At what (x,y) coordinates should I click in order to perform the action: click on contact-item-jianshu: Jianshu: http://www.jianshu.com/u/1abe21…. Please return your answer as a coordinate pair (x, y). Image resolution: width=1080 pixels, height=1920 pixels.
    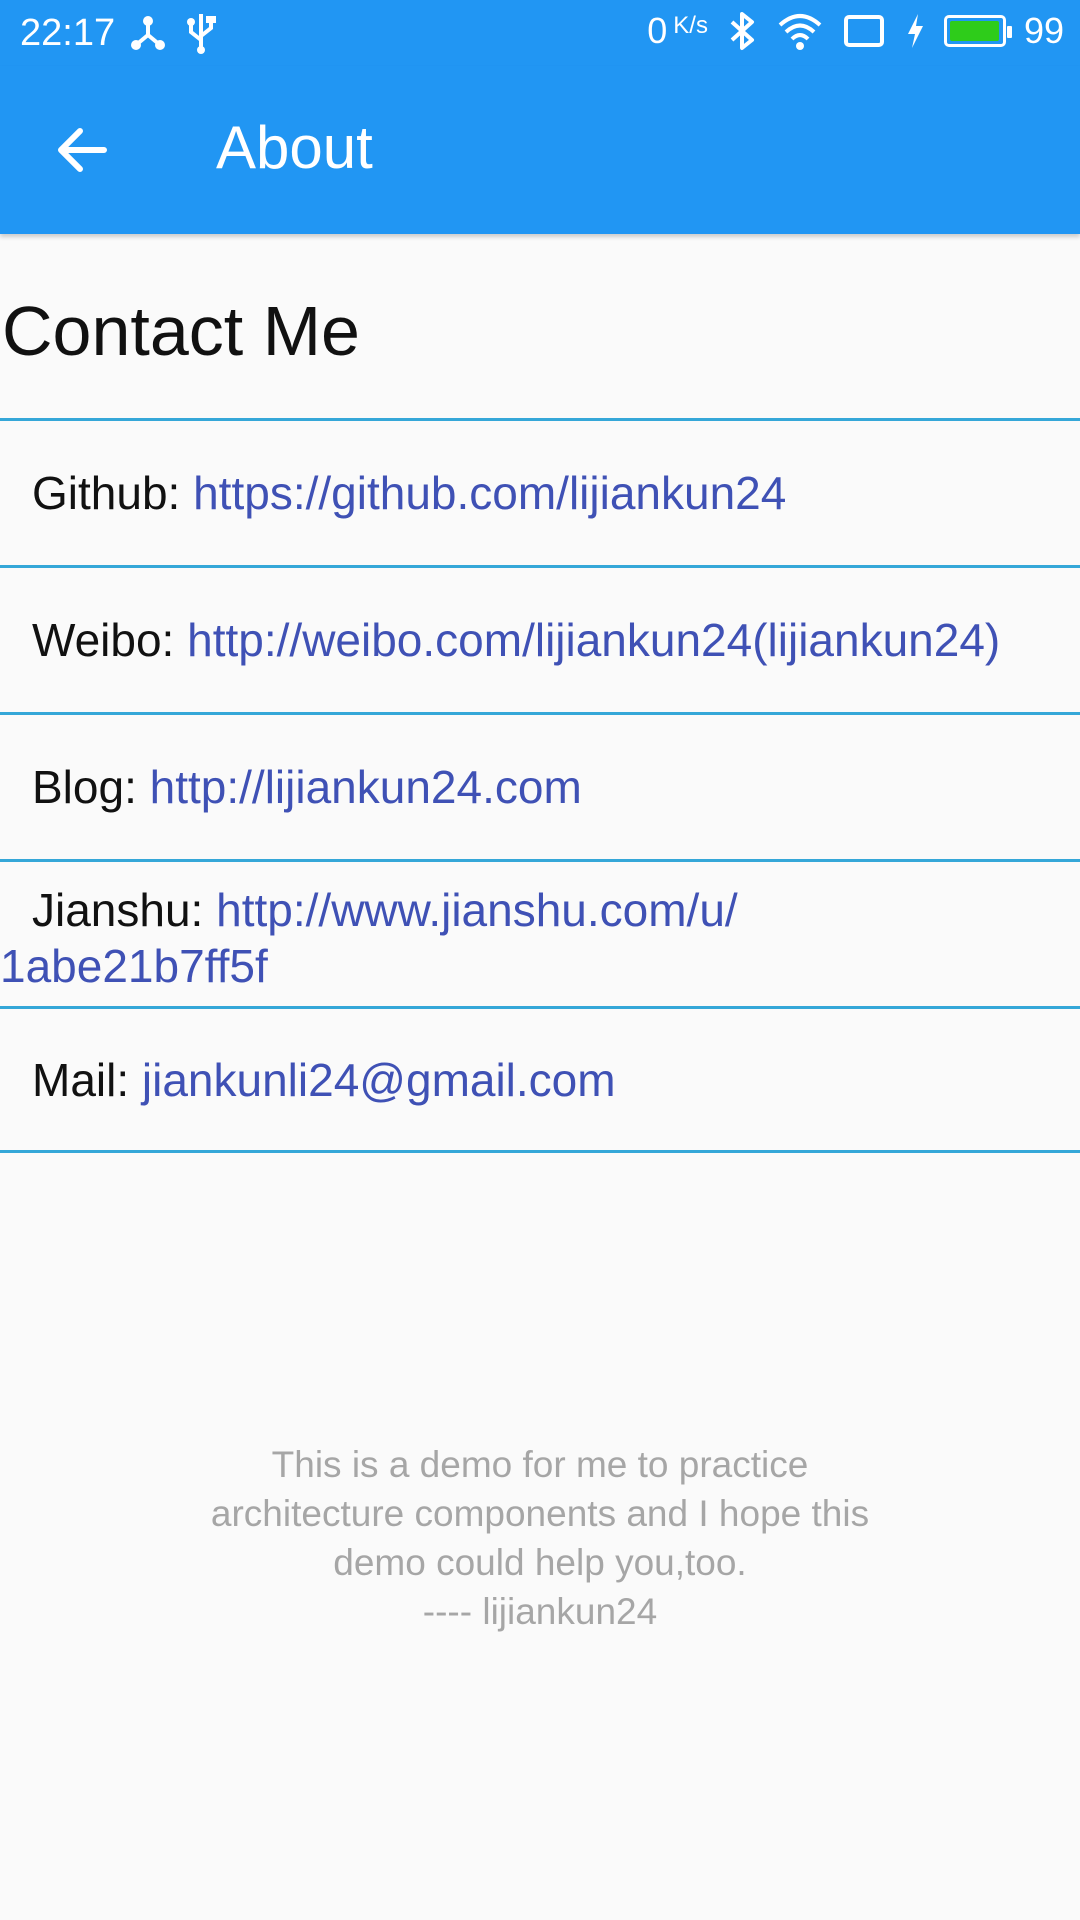
    Looking at the image, I should click on (540, 932).